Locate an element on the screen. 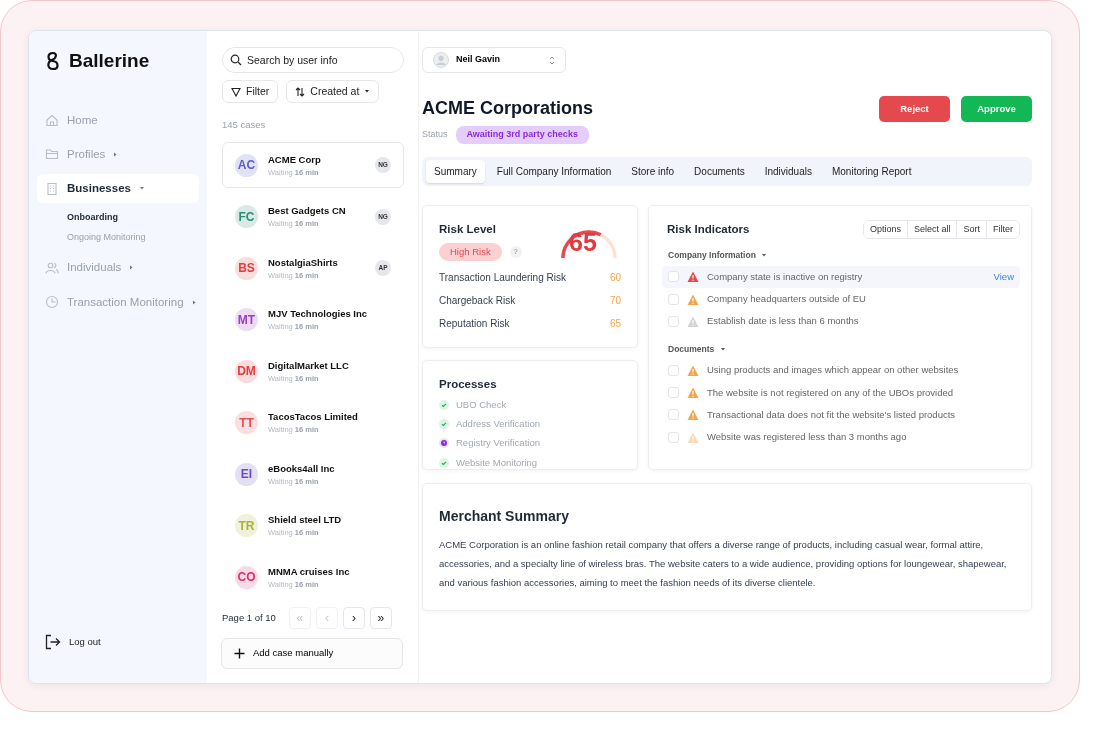 Image resolution: width=1101 pixels, height=732 pixels. logout-button: Log out is located at coordinates (118, 642).